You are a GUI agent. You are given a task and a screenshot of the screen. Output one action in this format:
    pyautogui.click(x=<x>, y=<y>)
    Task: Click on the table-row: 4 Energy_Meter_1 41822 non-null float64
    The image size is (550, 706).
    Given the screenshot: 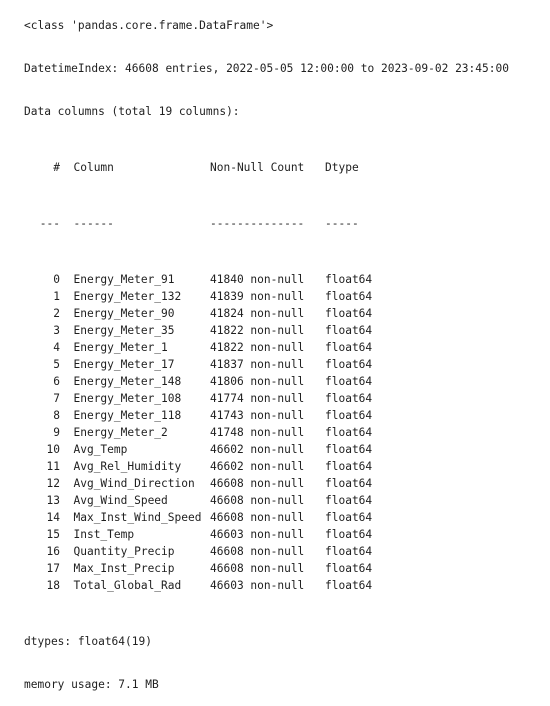 What is the action you would take?
    pyautogui.click(x=266, y=347)
    